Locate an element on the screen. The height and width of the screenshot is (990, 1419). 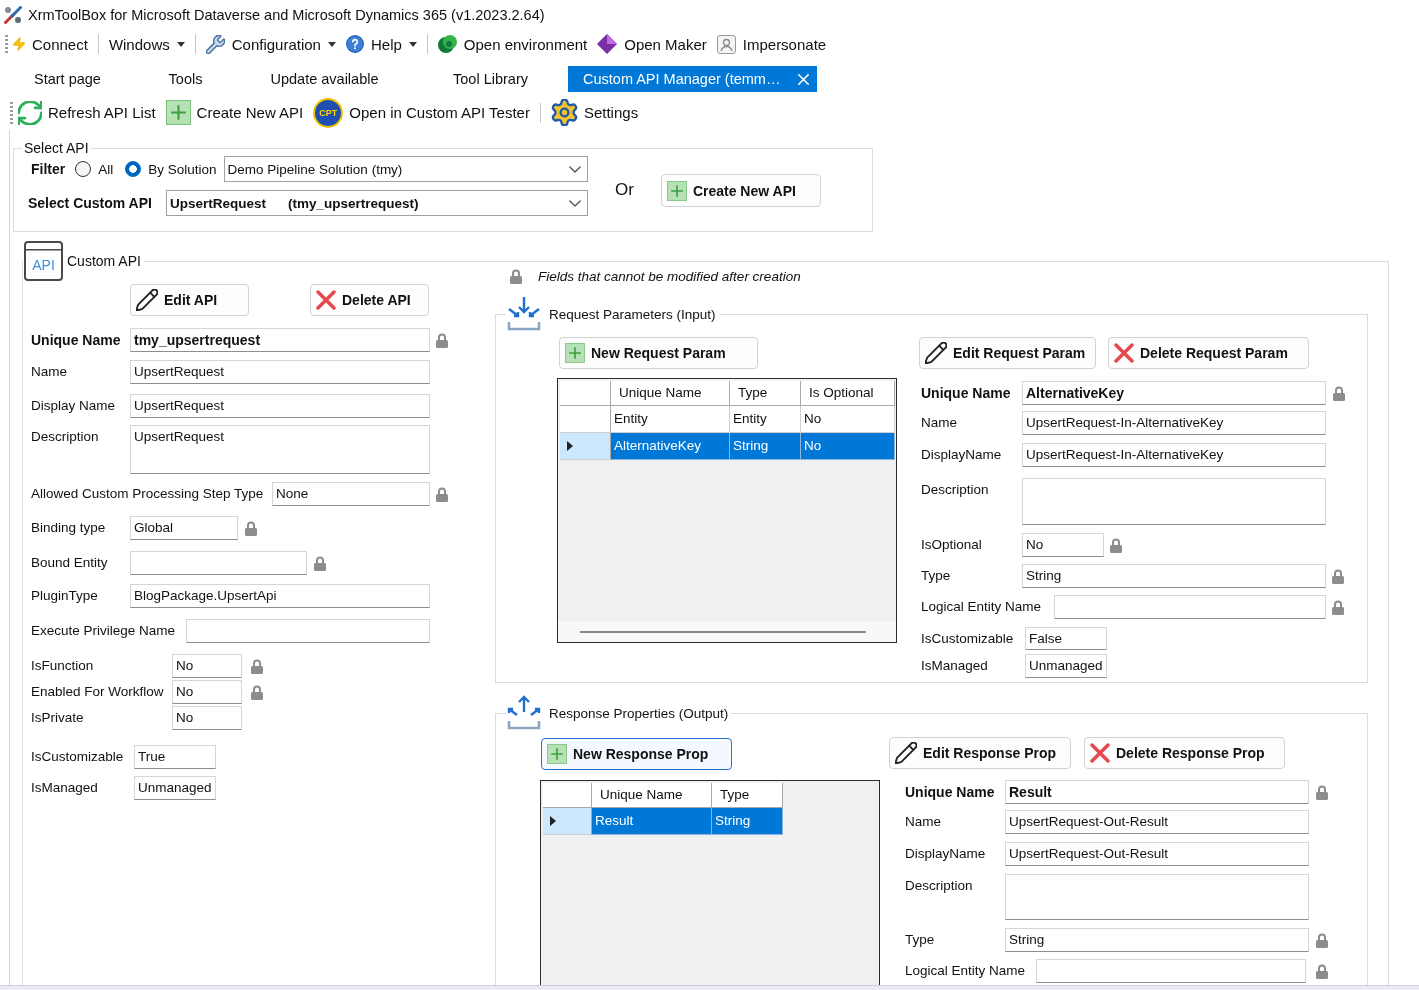
add-button: New Request Param is located at coordinates (658, 353).